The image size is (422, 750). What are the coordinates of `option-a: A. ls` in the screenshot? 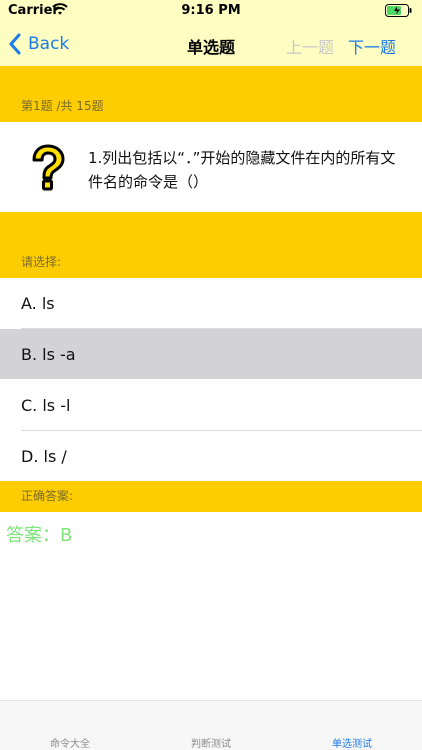 It's located at (211, 303).